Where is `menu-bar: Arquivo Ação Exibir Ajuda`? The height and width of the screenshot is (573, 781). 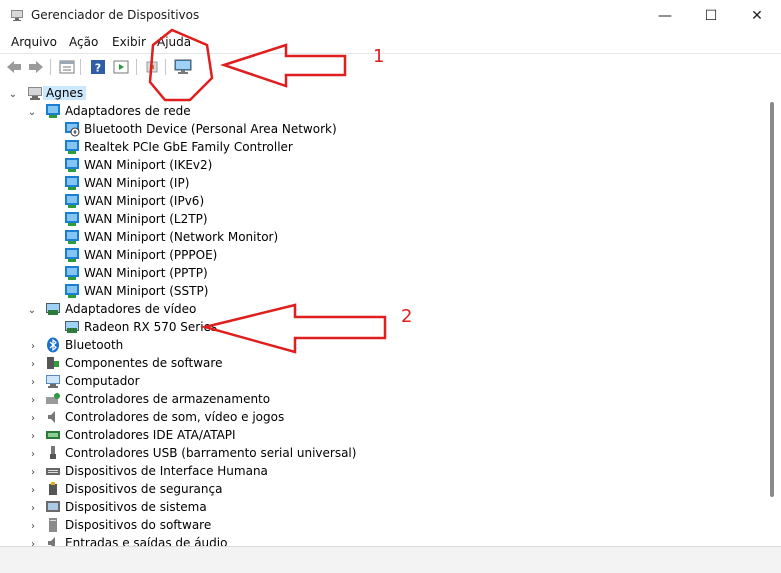 menu-bar: Arquivo Ação Exibir Ajuda is located at coordinates (390, 42).